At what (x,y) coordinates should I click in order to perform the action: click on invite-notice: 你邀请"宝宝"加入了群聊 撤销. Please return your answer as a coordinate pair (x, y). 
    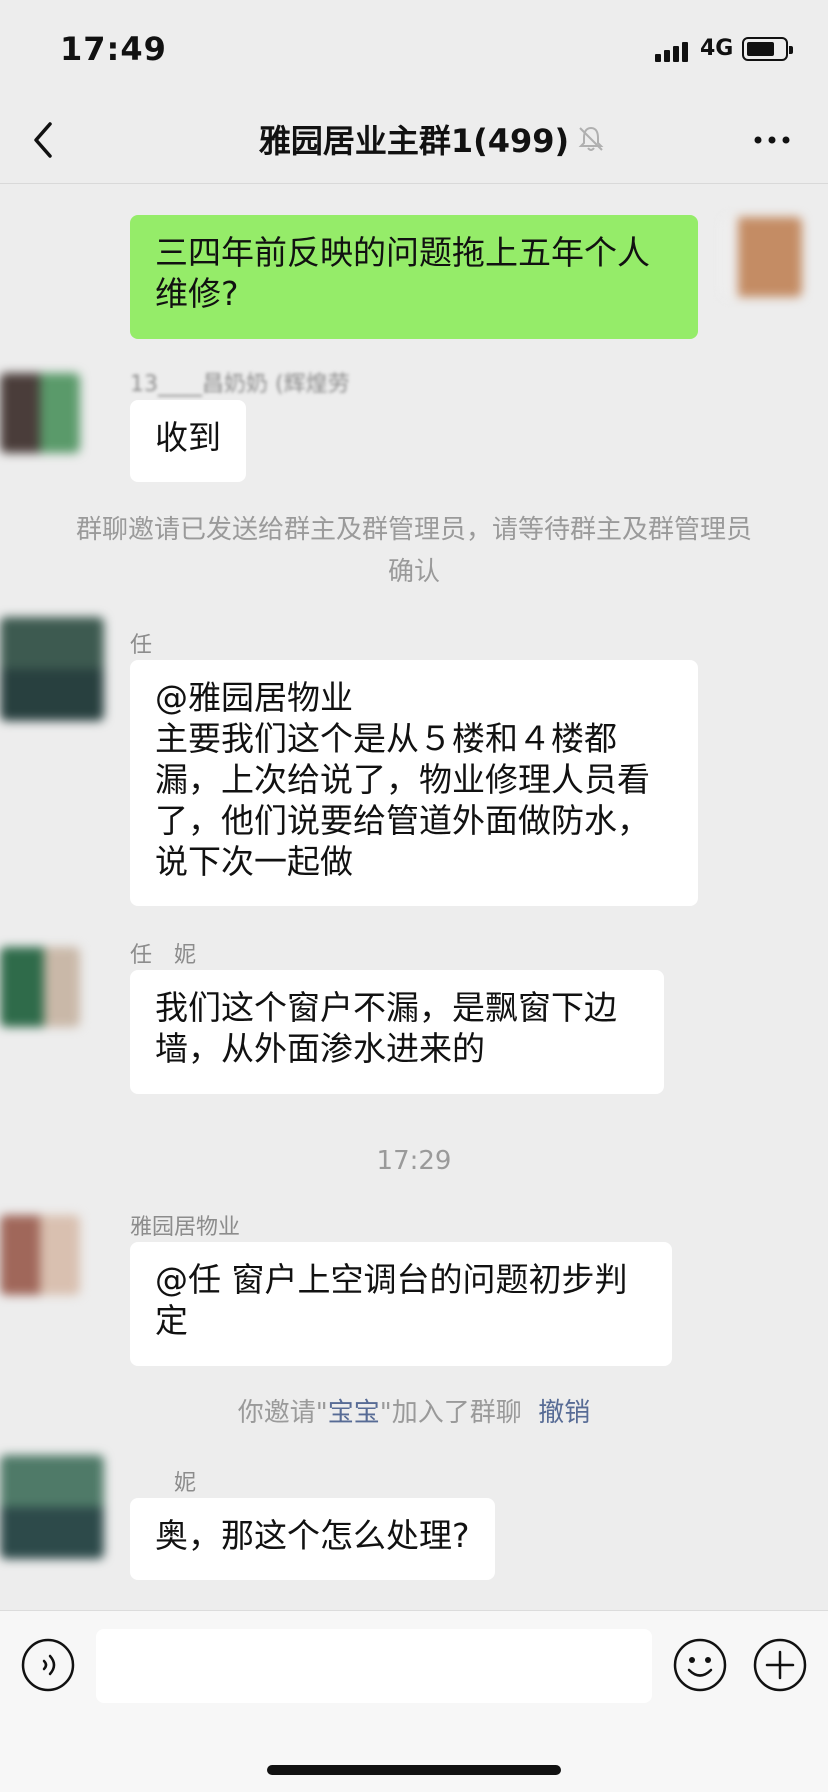
    Looking at the image, I should click on (414, 1413).